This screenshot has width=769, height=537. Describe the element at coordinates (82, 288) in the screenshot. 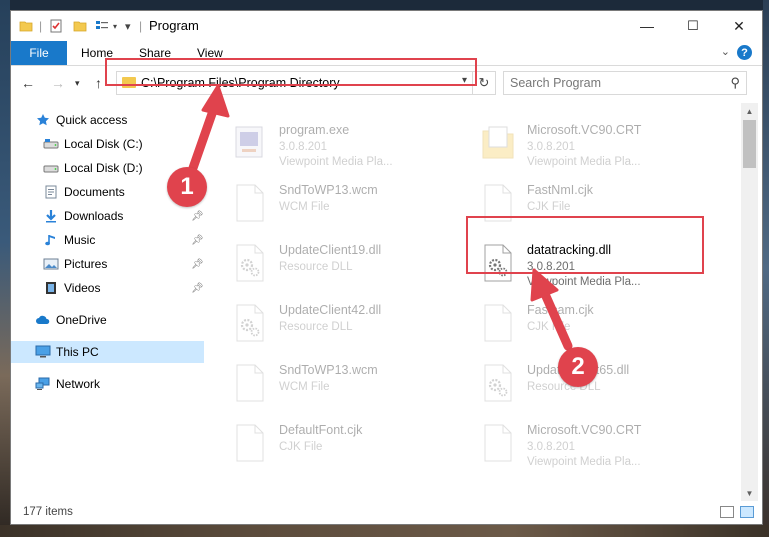

I see `sidebar-item-label: Videos` at that location.